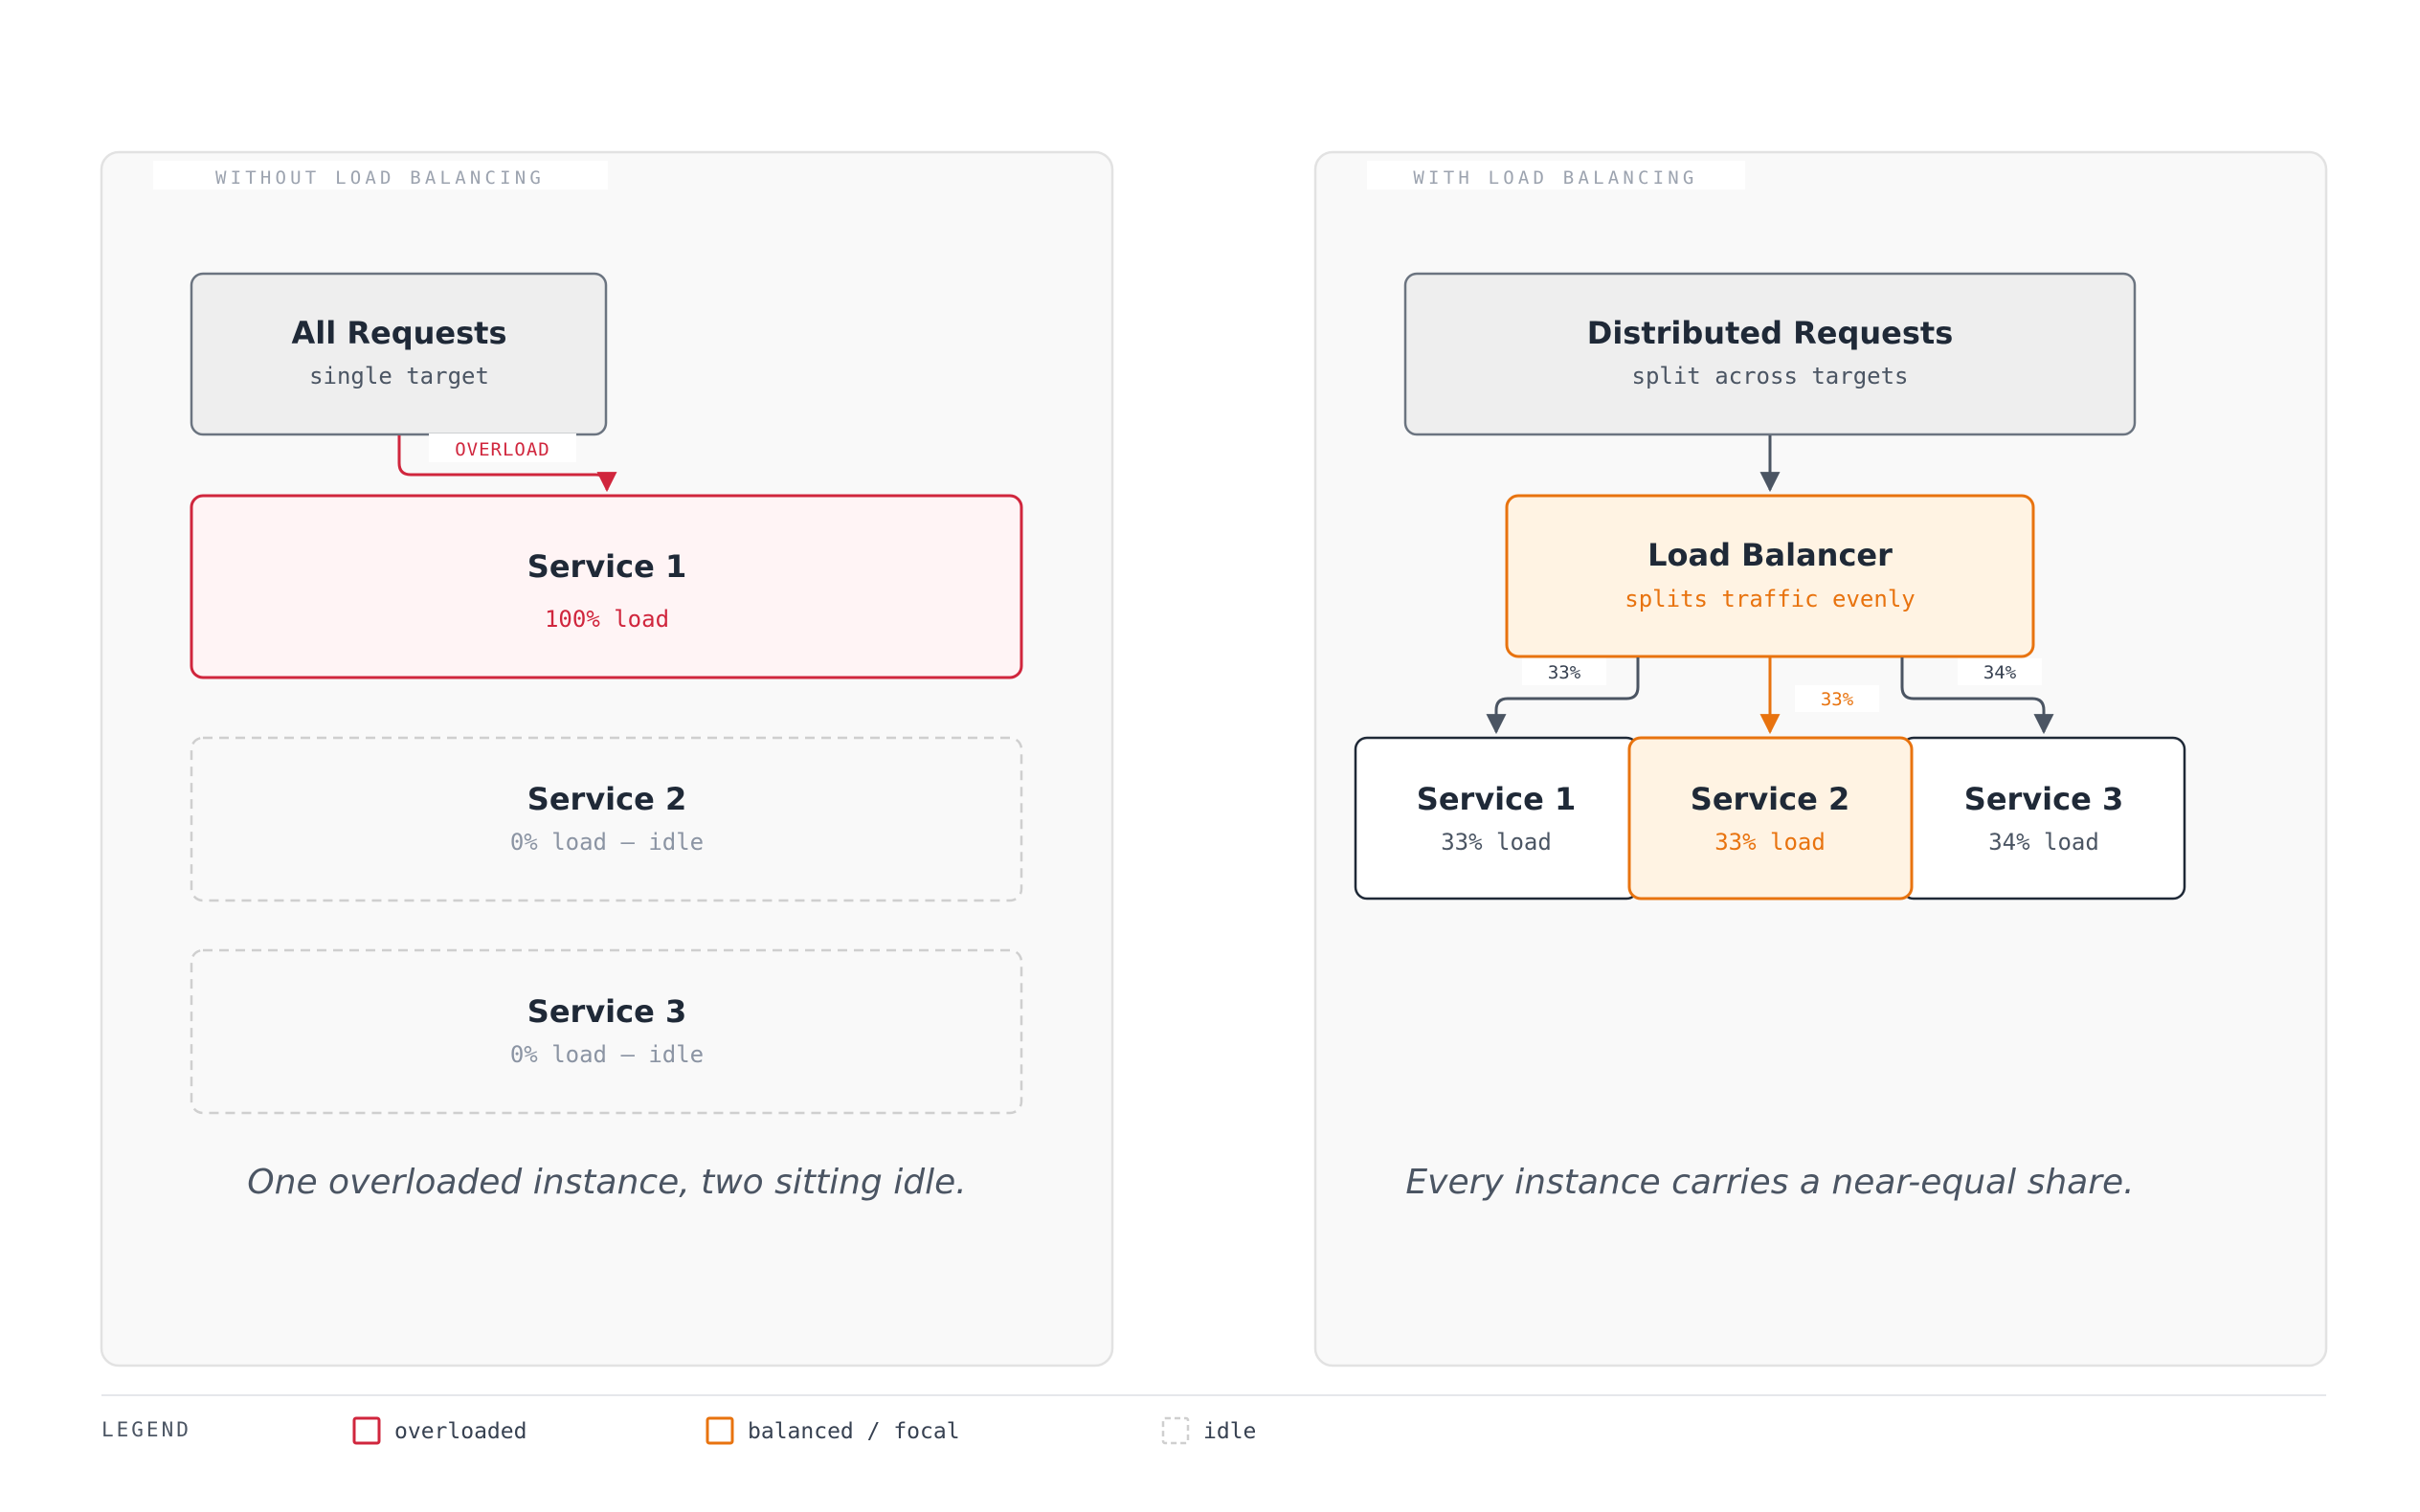 The height and width of the screenshot is (1512, 2420). I want to click on legend-item-overloaded: overloaded, so click(439, 1430).